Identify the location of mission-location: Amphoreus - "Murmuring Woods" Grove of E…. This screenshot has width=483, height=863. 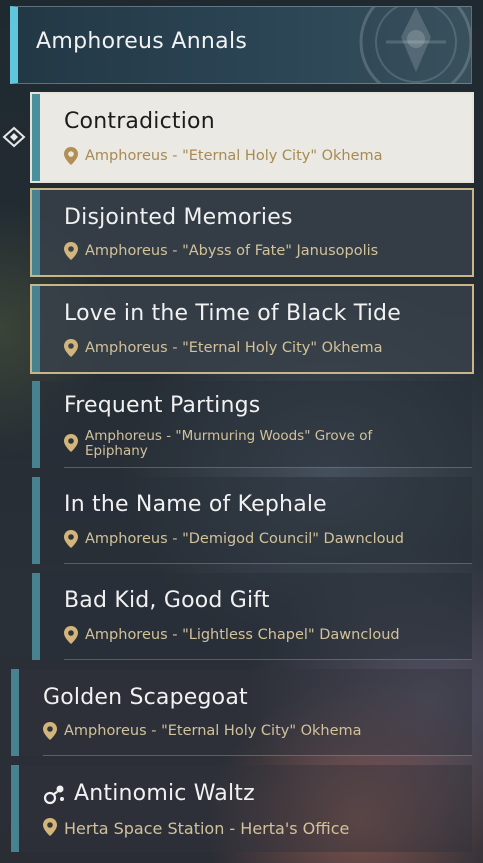
(229, 443).